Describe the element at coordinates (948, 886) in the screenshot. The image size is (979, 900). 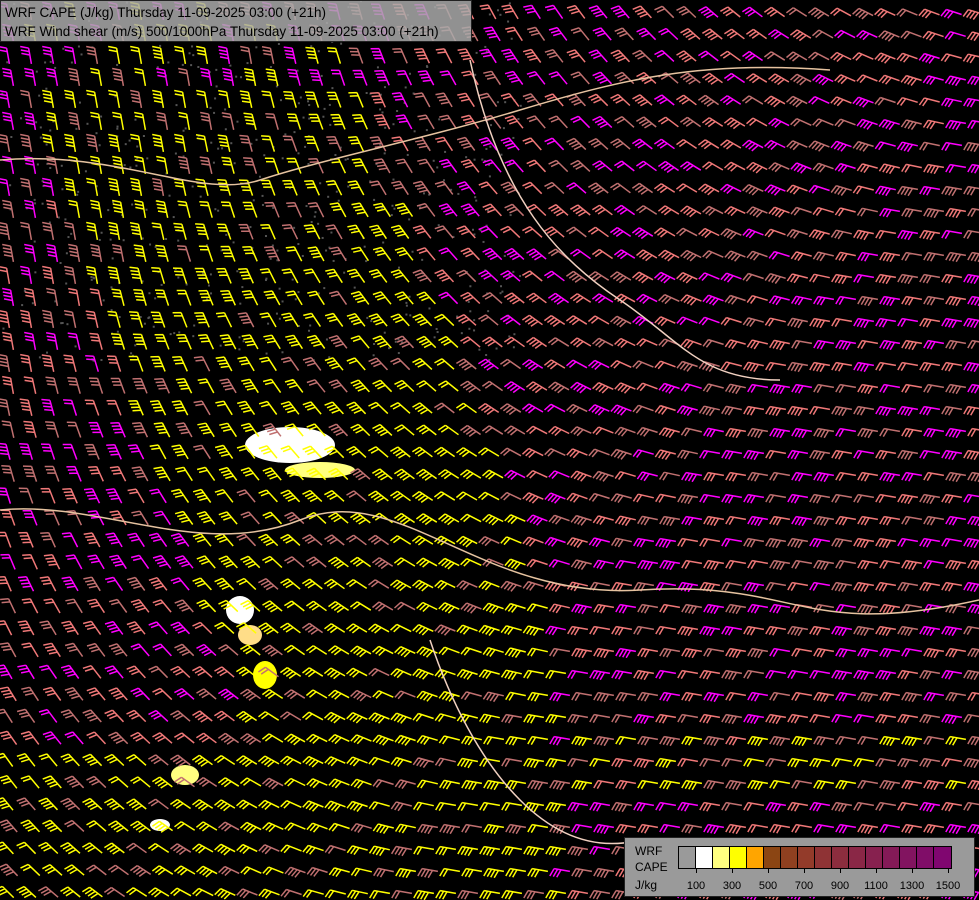
I see `legend-tick-label: 1500` at that location.